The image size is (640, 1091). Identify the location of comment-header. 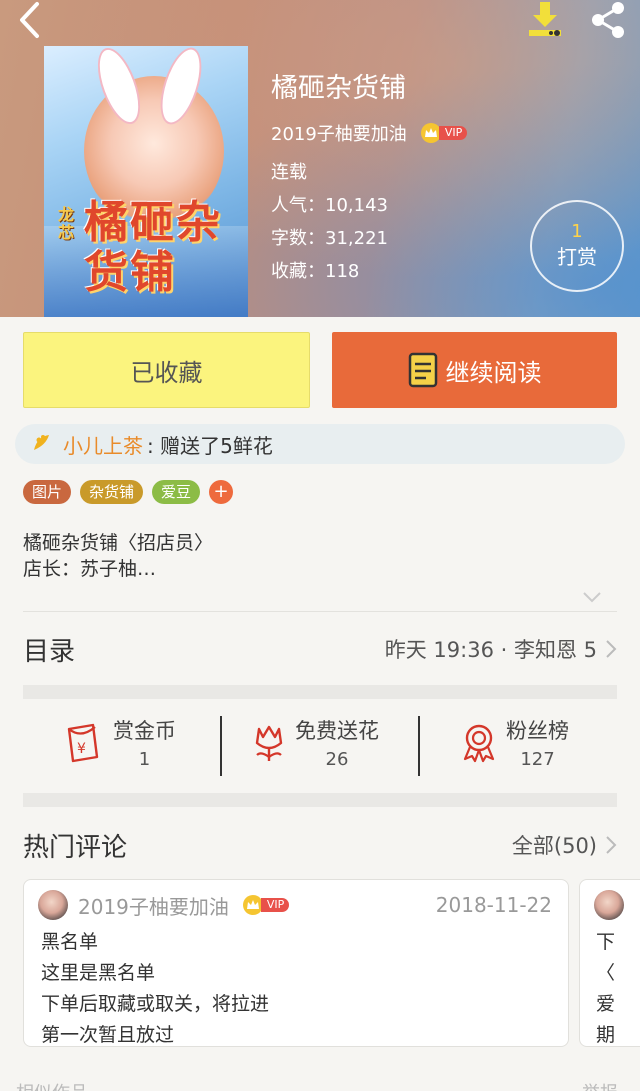
(609, 905).